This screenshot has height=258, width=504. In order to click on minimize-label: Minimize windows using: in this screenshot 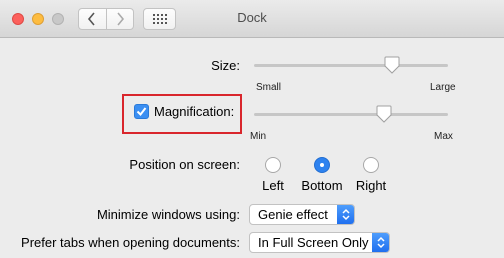, I will do `click(168, 214)`.